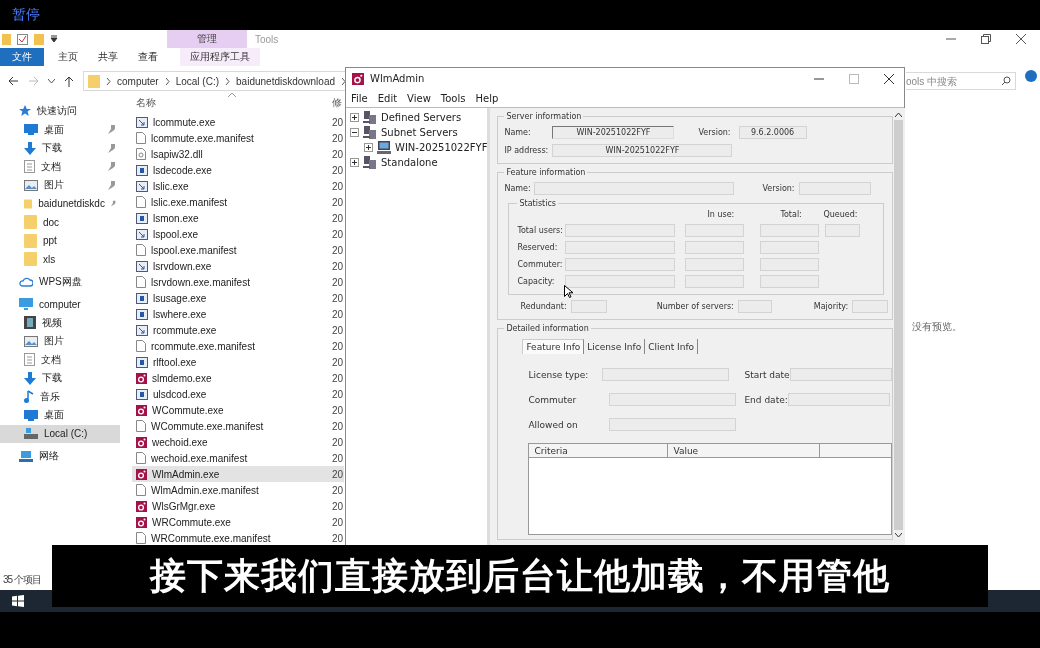  Describe the element at coordinates (60, 433) in the screenshot. I see `nav-item: Local (C:)` at that location.